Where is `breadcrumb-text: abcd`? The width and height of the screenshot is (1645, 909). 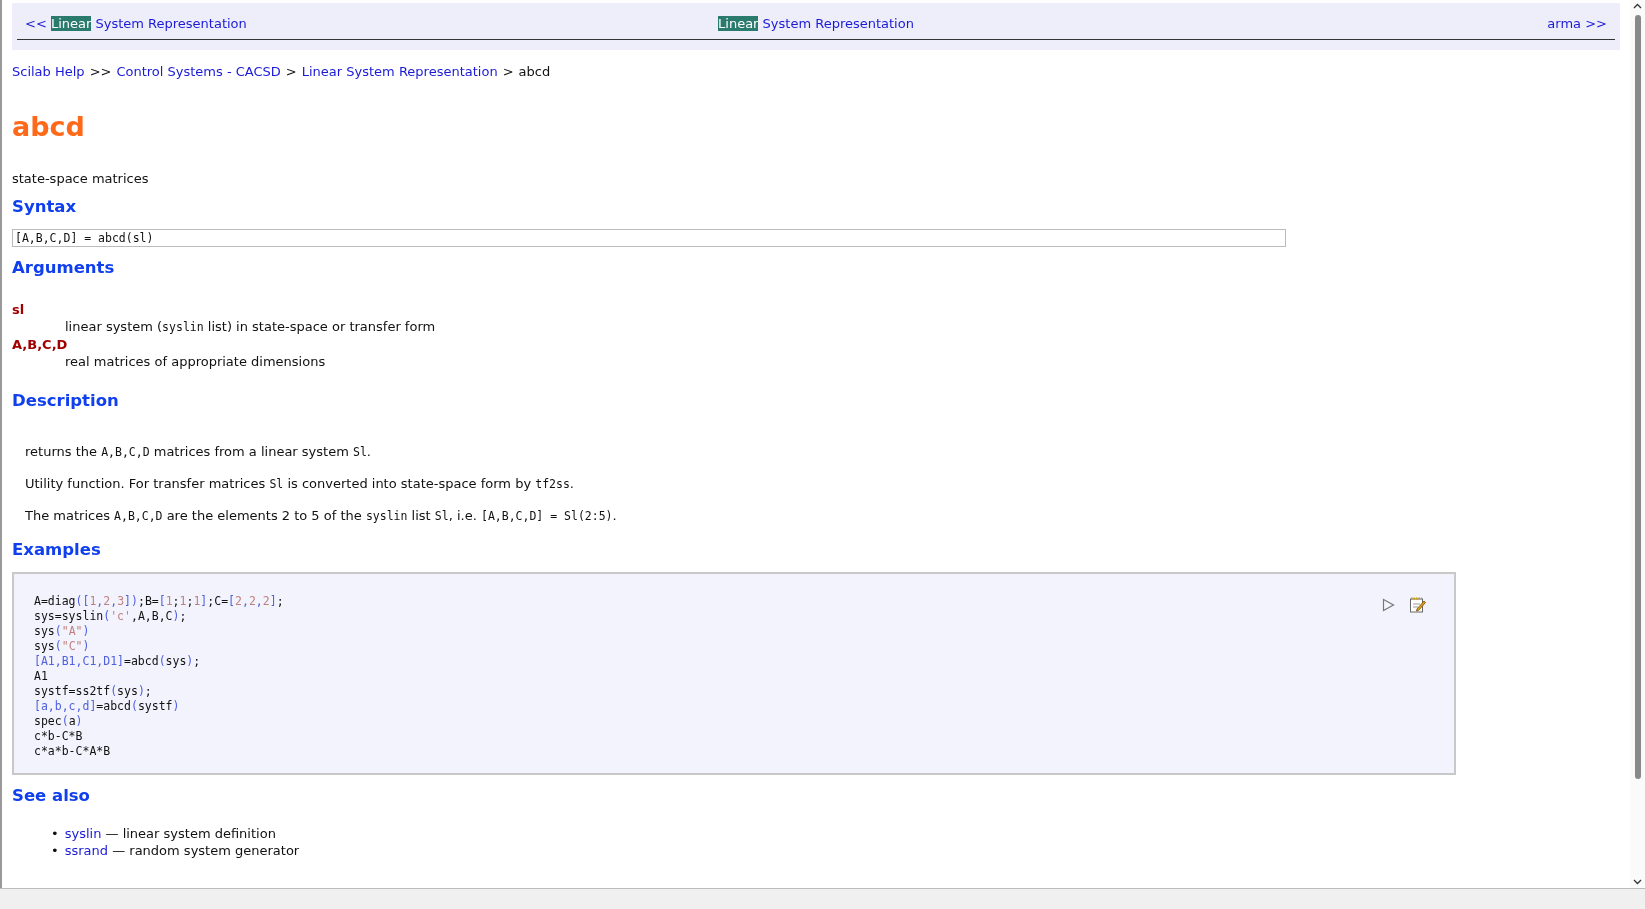 breadcrumb-text: abcd is located at coordinates (534, 72).